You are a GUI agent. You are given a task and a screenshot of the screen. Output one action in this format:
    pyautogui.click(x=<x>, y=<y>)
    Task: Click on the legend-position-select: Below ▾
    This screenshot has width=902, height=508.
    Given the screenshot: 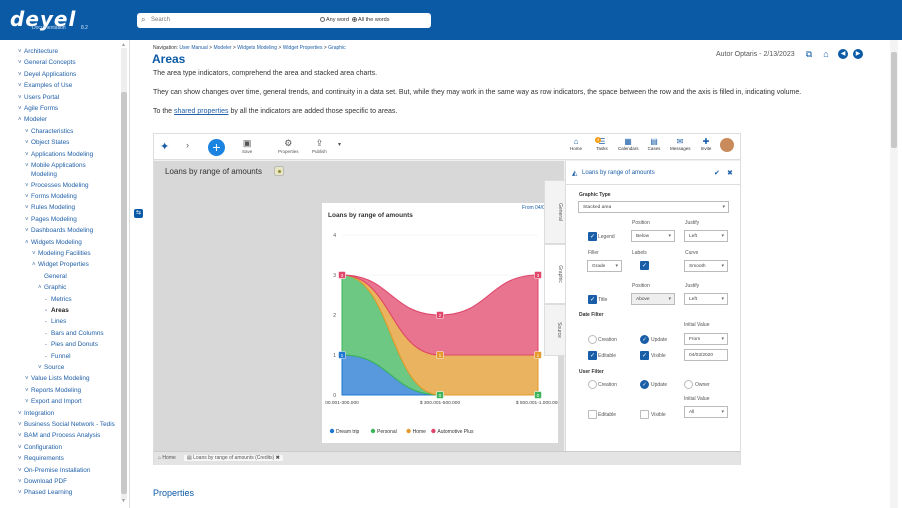 What is the action you would take?
    pyautogui.click(x=653, y=236)
    